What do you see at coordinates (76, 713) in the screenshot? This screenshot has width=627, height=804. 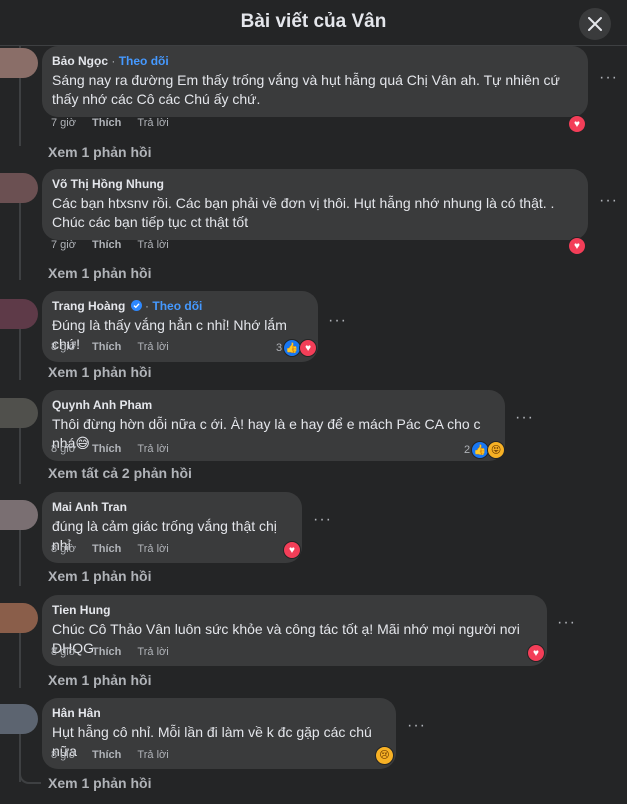 I see `comment-author: Hân Hân` at bounding box center [76, 713].